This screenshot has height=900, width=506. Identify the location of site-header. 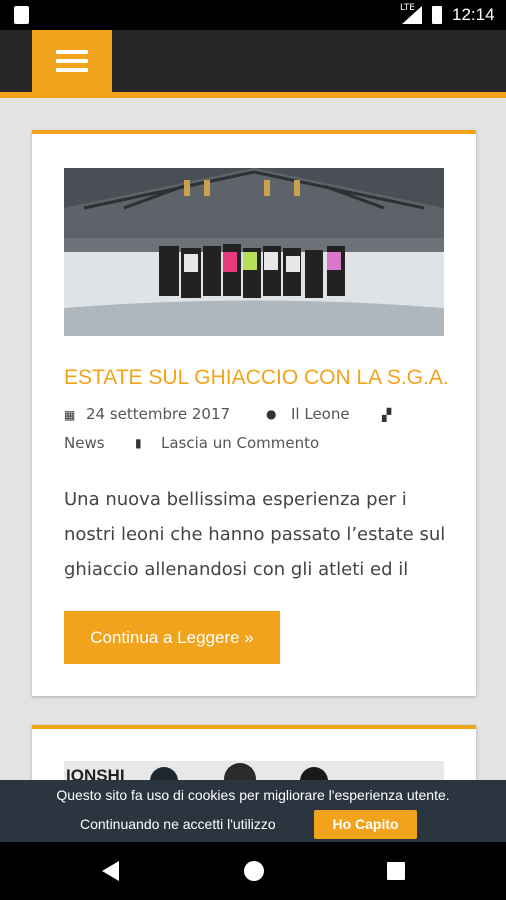
(253, 64).